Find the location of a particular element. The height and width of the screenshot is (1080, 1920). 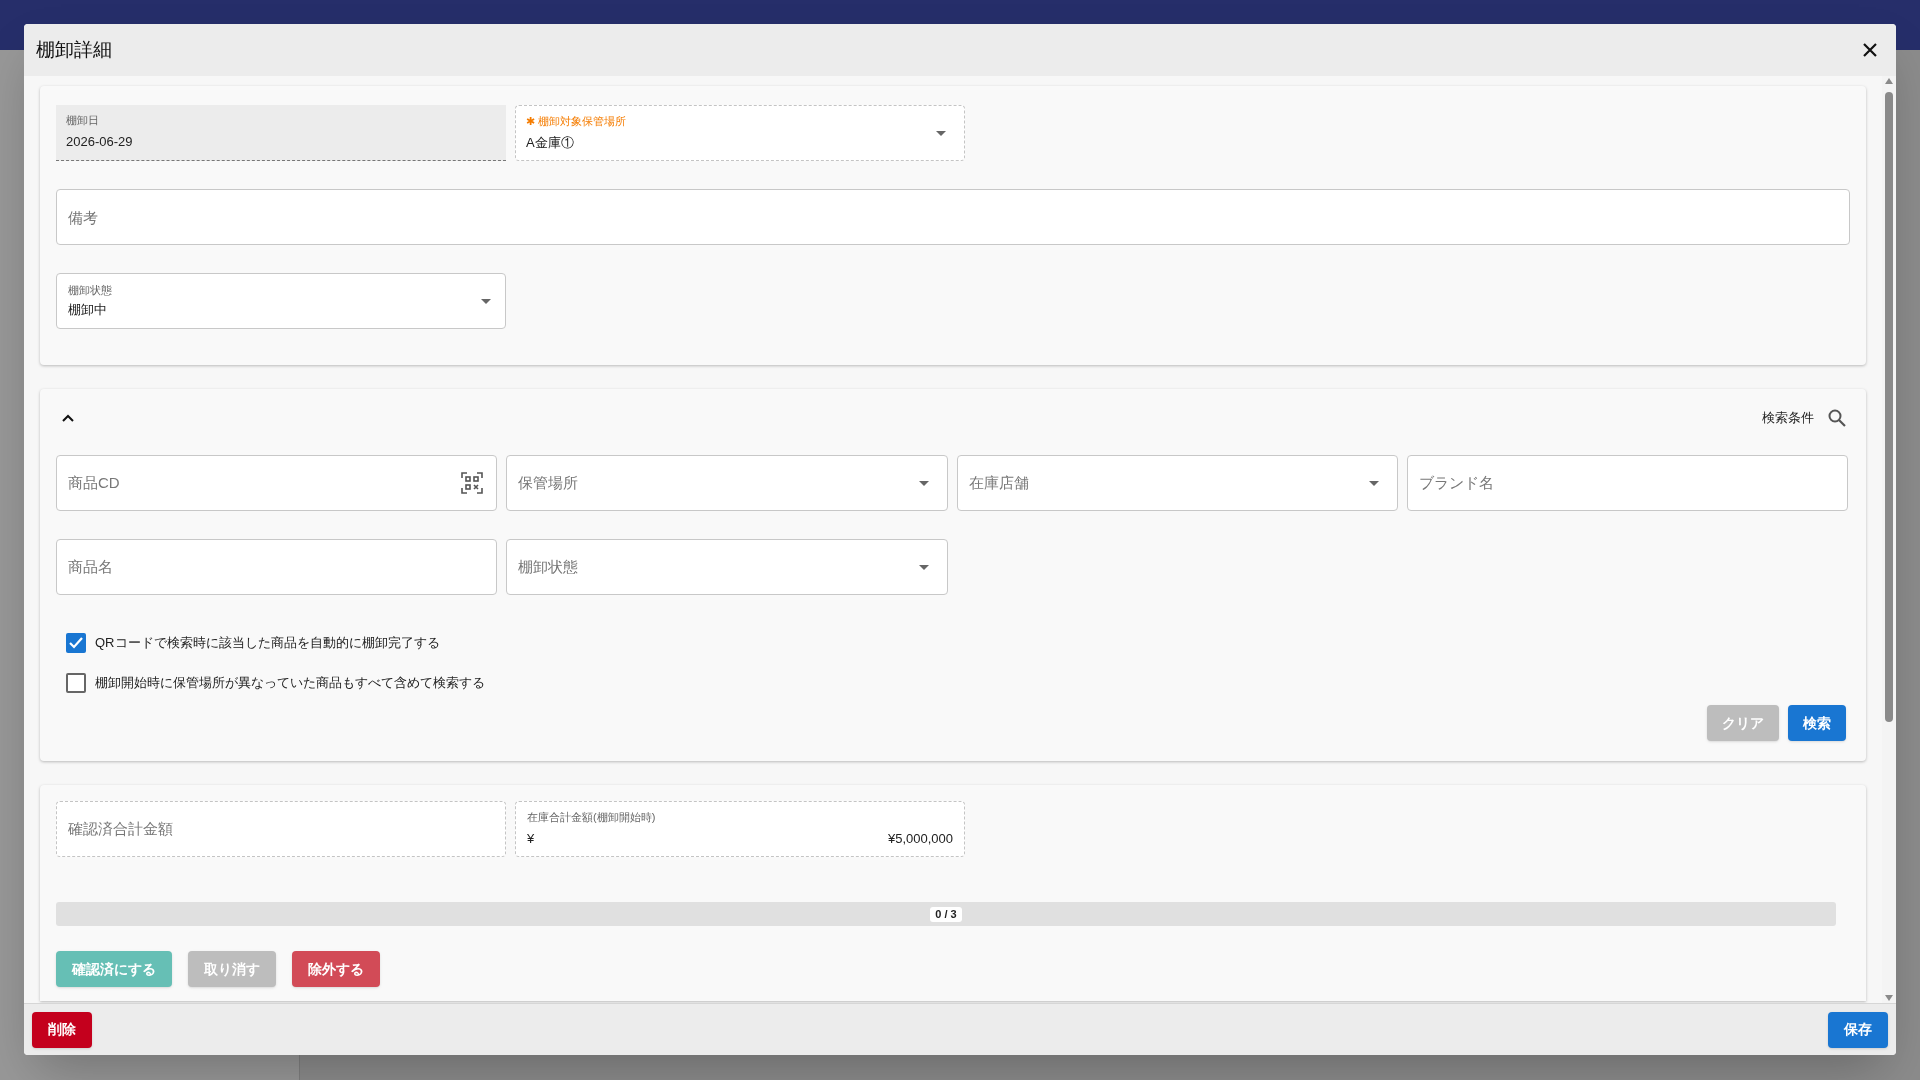

amount-field: 在庫合計金額(棚卸開始時) ¥ ¥5,000,000 is located at coordinates (740, 829).